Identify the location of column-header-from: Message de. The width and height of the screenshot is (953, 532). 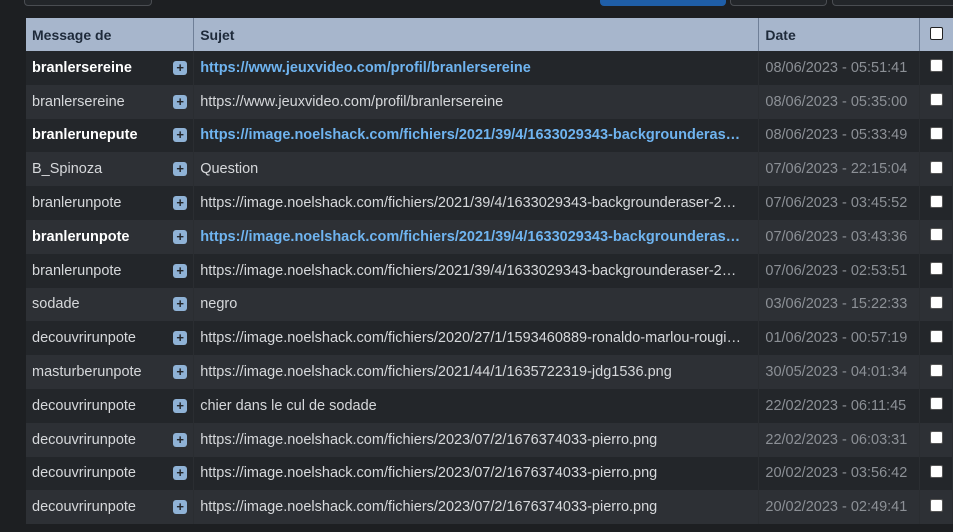
(110, 34).